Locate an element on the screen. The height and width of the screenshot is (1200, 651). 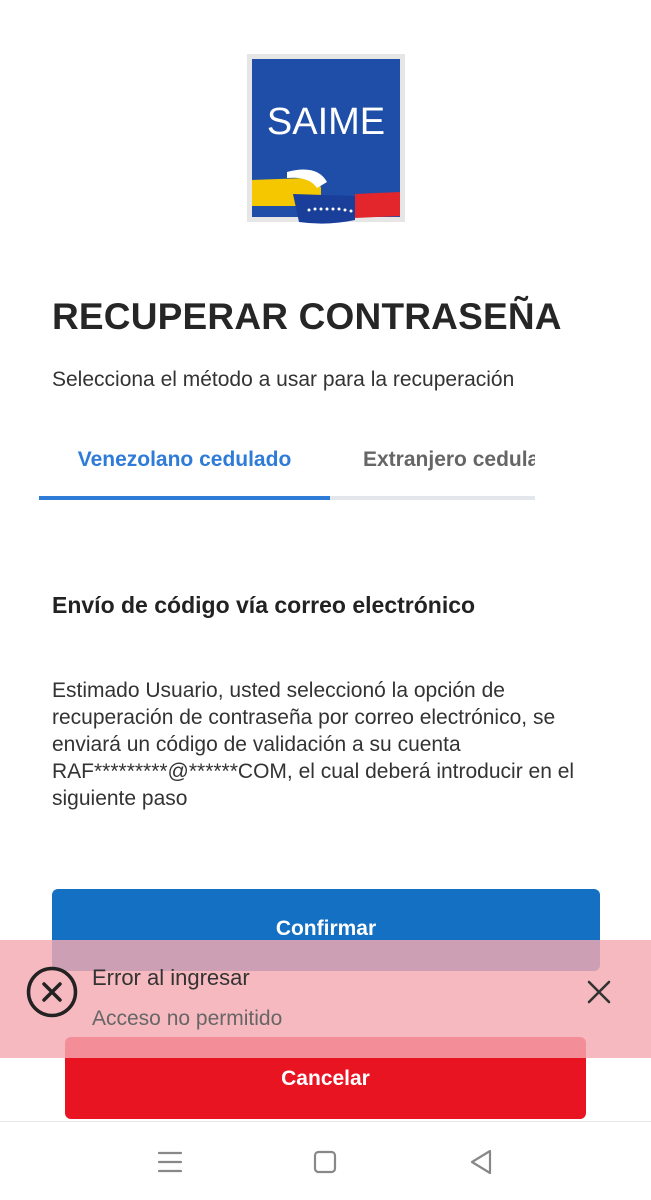
tab-bar: Venezolano cedulado Extranjero cedulado is located at coordinates (287, 462).